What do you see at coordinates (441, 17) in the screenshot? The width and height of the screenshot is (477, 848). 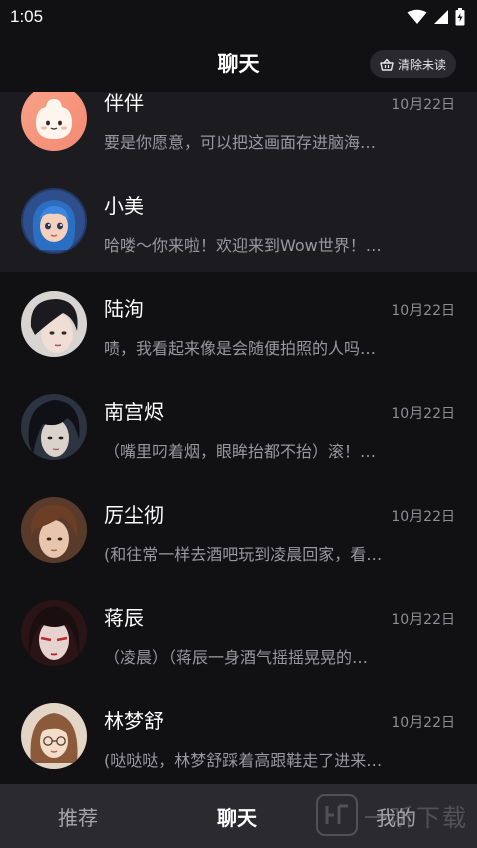 I see `signal-icon` at bounding box center [441, 17].